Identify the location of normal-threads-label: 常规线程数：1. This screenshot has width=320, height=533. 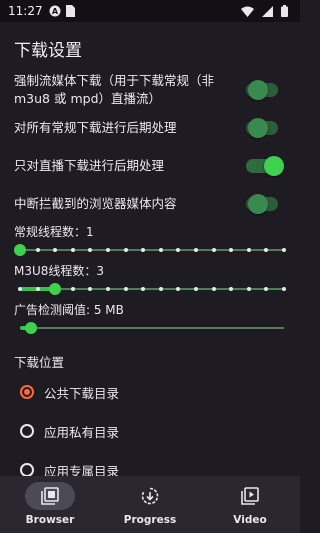
(54, 232).